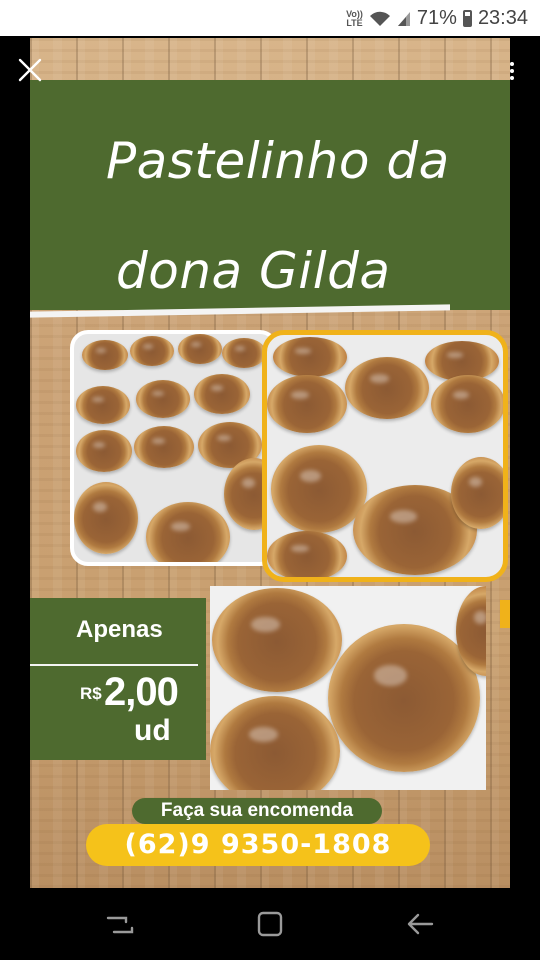 The width and height of the screenshot is (540, 960). Describe the element at coordinates (91, 693) in the screenshot. I see `price-currency: R$` at that location.